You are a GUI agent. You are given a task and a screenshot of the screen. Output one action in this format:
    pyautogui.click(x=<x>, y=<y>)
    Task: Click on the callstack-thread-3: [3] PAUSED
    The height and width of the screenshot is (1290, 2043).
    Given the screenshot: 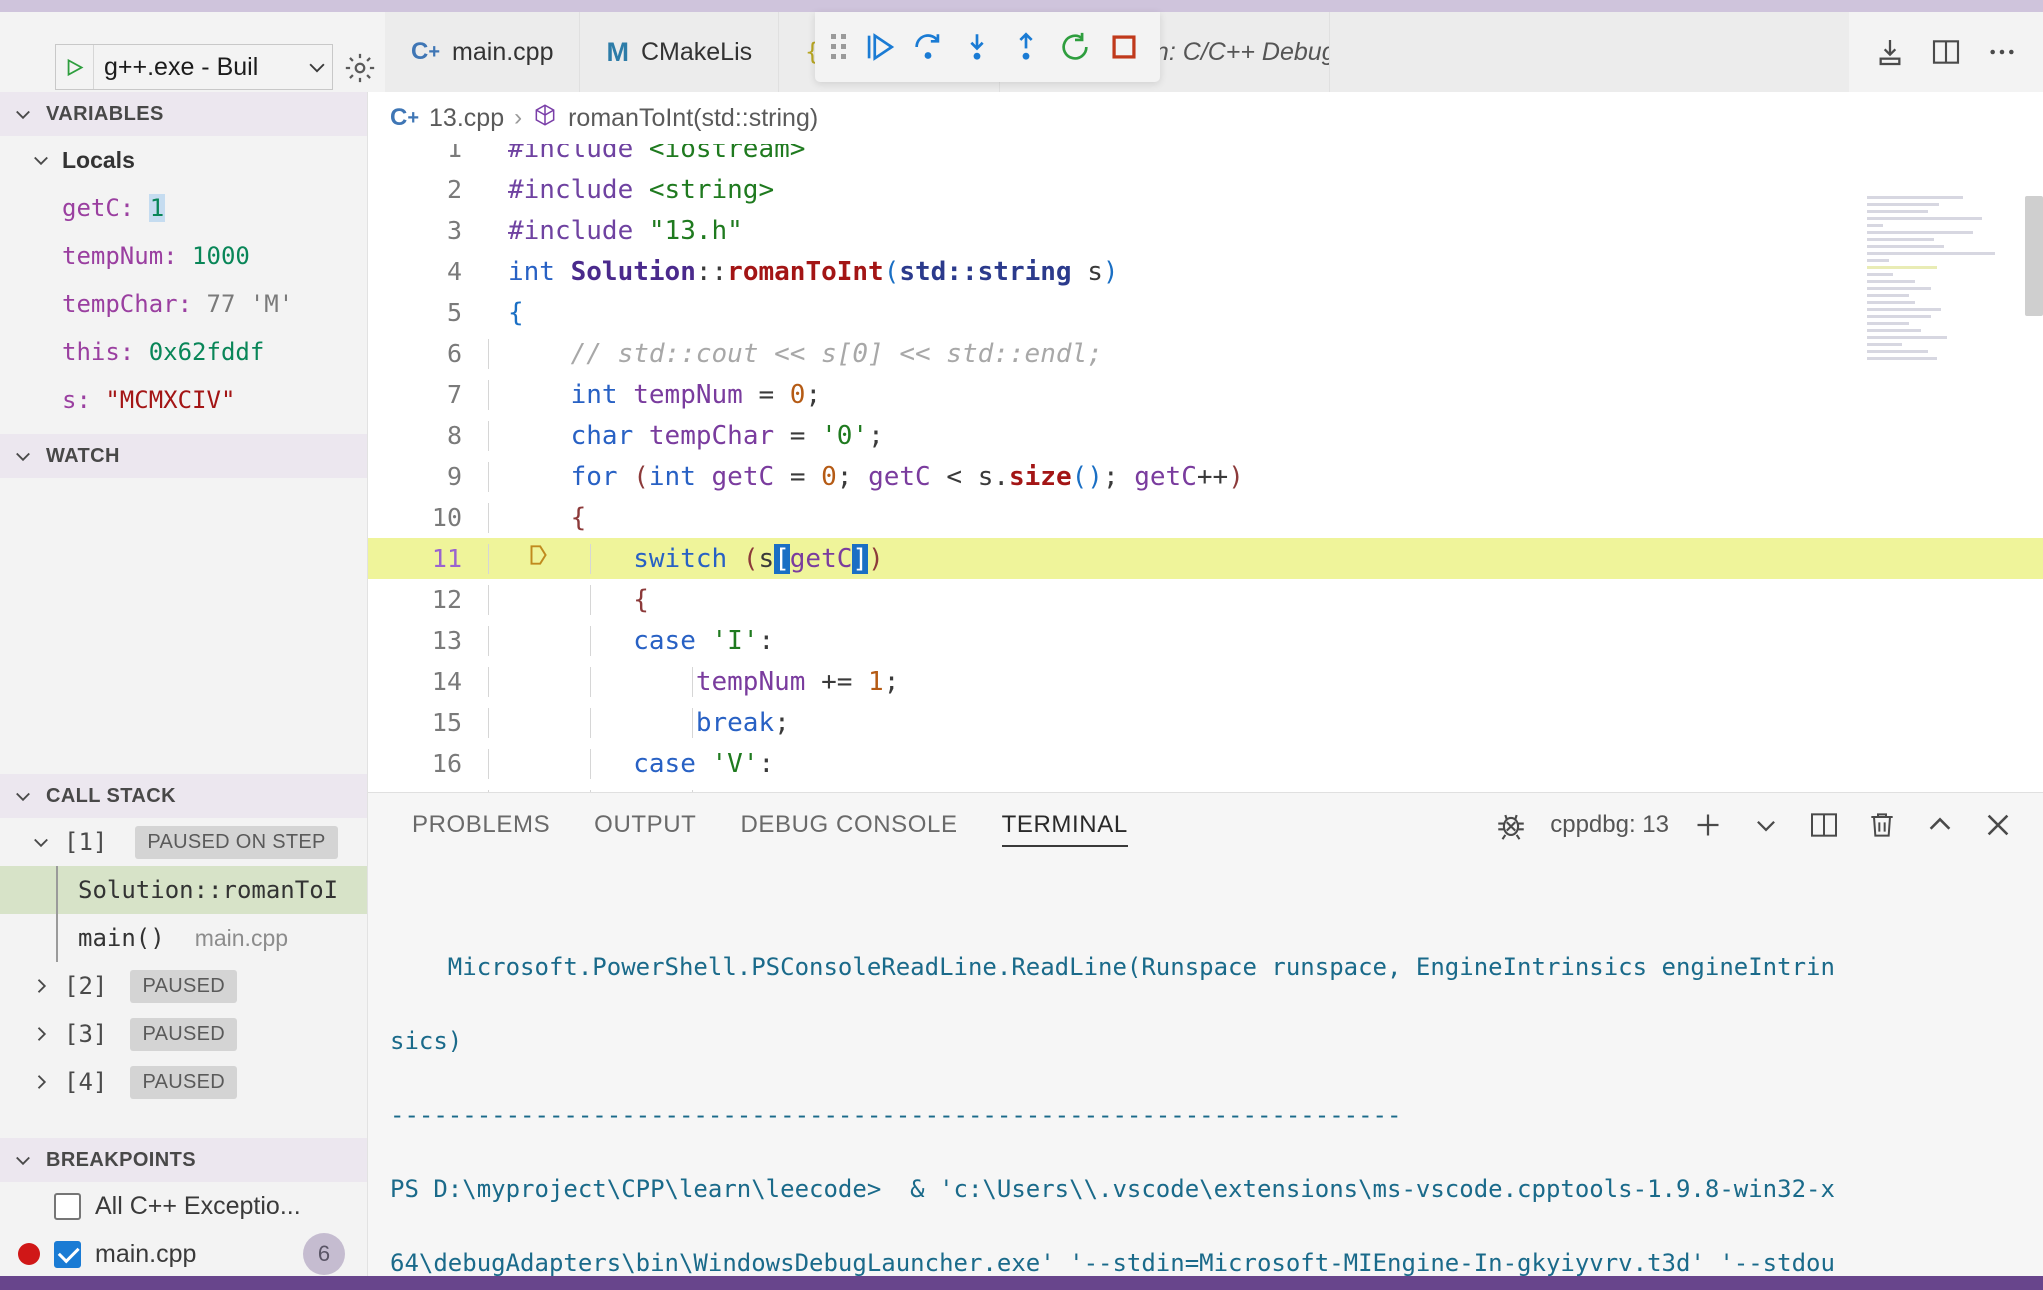 What is the action you would take?
    pyautogui.click(x=183, y=1034)
    